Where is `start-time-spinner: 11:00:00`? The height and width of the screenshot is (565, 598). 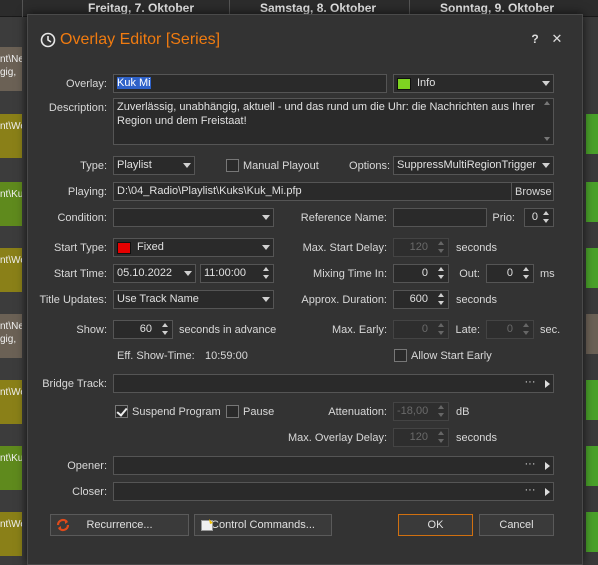
start-time-spinner: 11:00:00 is located at coordinates (237, 273).